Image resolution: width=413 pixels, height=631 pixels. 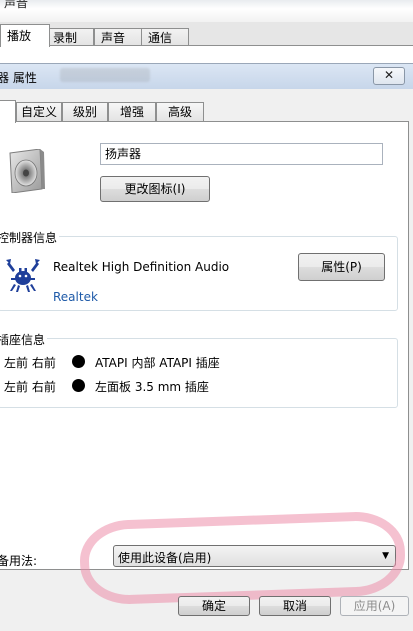 What do you see at coordinates (206, 111) in the screenshot?
I see `dialog-tabs: 自定义 级别 增强 高级` at bounding box center [206, 111].